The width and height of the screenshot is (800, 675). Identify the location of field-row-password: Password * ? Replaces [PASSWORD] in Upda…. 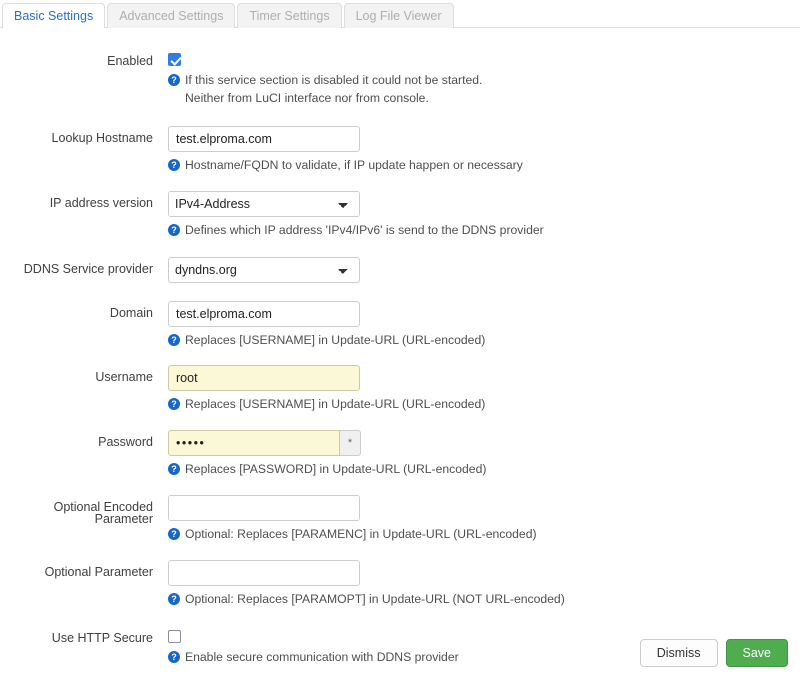
(400, 446).